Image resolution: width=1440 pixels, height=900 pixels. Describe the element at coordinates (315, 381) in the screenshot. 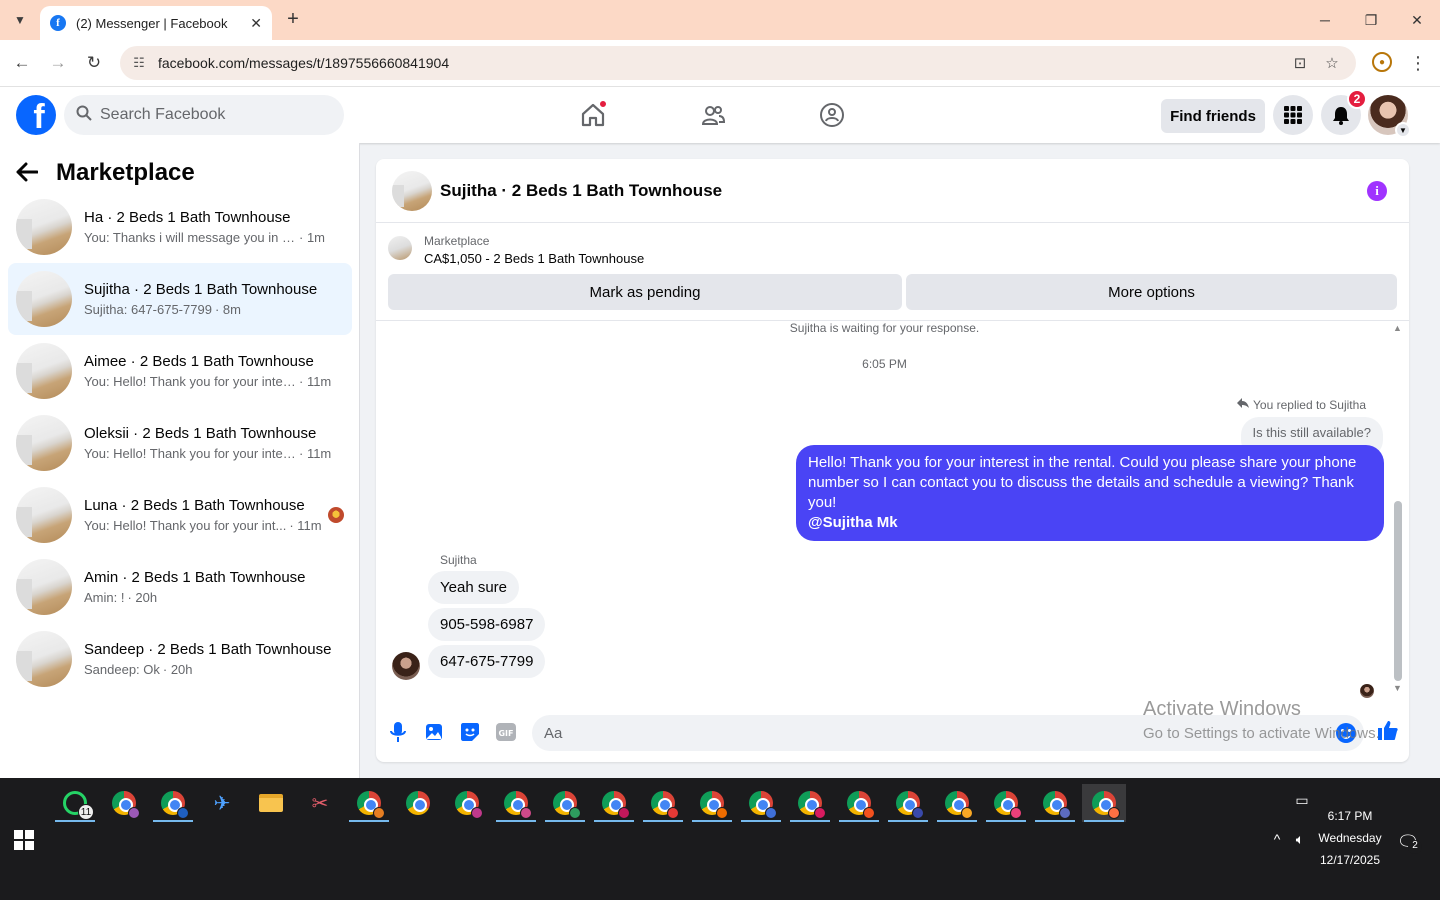

I see `conversation-time: · 11m` at that location.